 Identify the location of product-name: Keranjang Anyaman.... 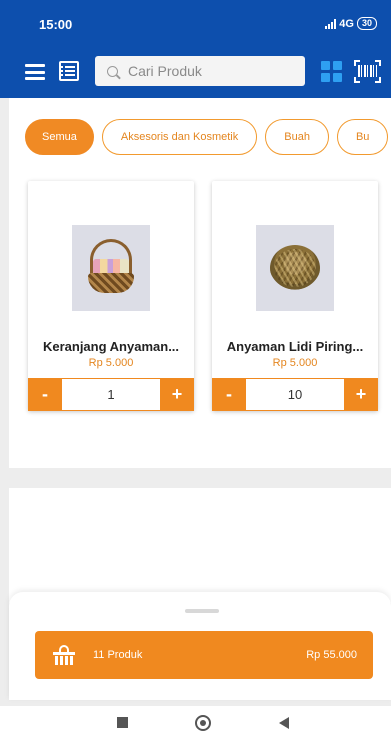
(111, 346).